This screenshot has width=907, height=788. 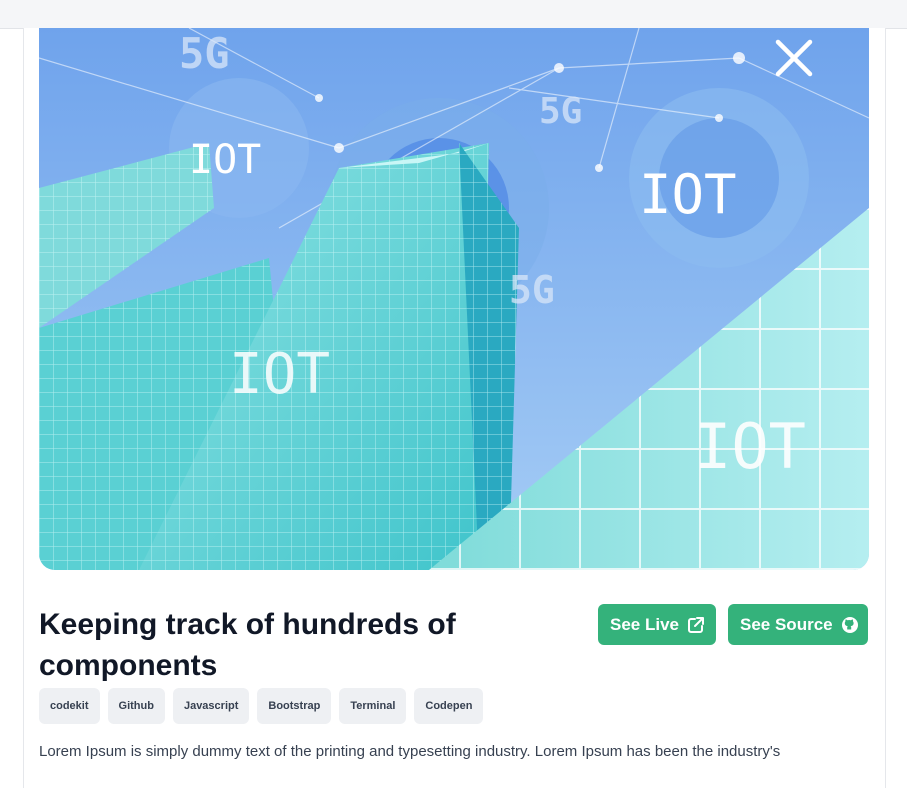 I want to click on tag-codekit: codekit, so click(x=69, y=706).